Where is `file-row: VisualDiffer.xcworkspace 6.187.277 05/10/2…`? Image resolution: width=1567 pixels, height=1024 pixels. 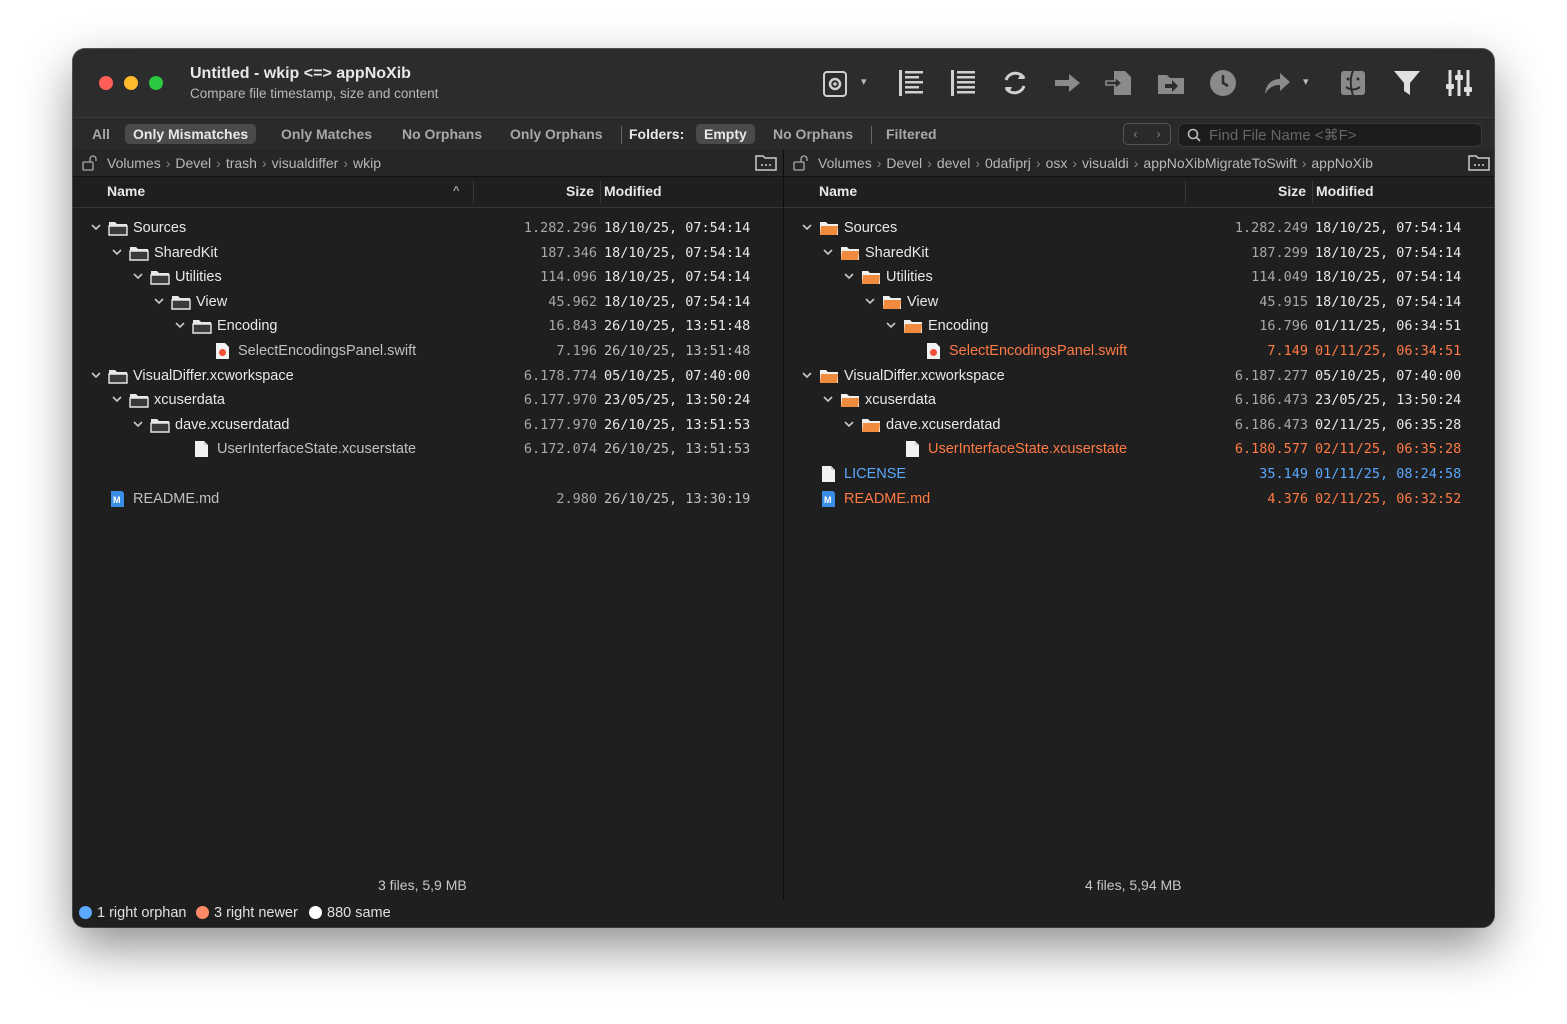 file-row: VisualDiffer.xcworkspace 6.187.277 05/10/2… is located at coordinates (1139, 377).